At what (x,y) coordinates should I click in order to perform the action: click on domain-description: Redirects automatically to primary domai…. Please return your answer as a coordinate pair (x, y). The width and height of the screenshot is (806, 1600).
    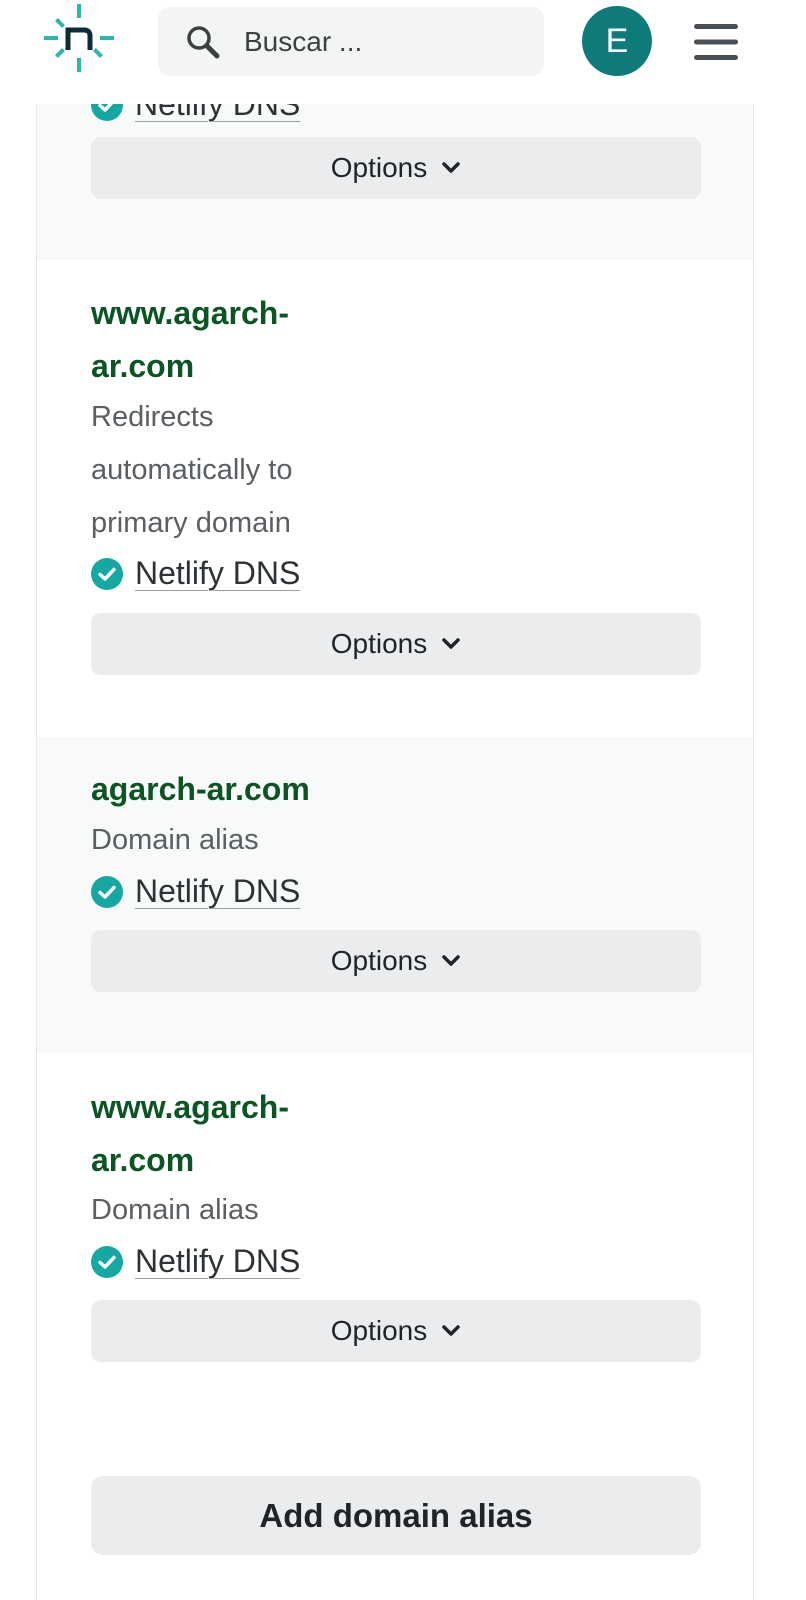
    Looking at the image, I should click on (192, 470).